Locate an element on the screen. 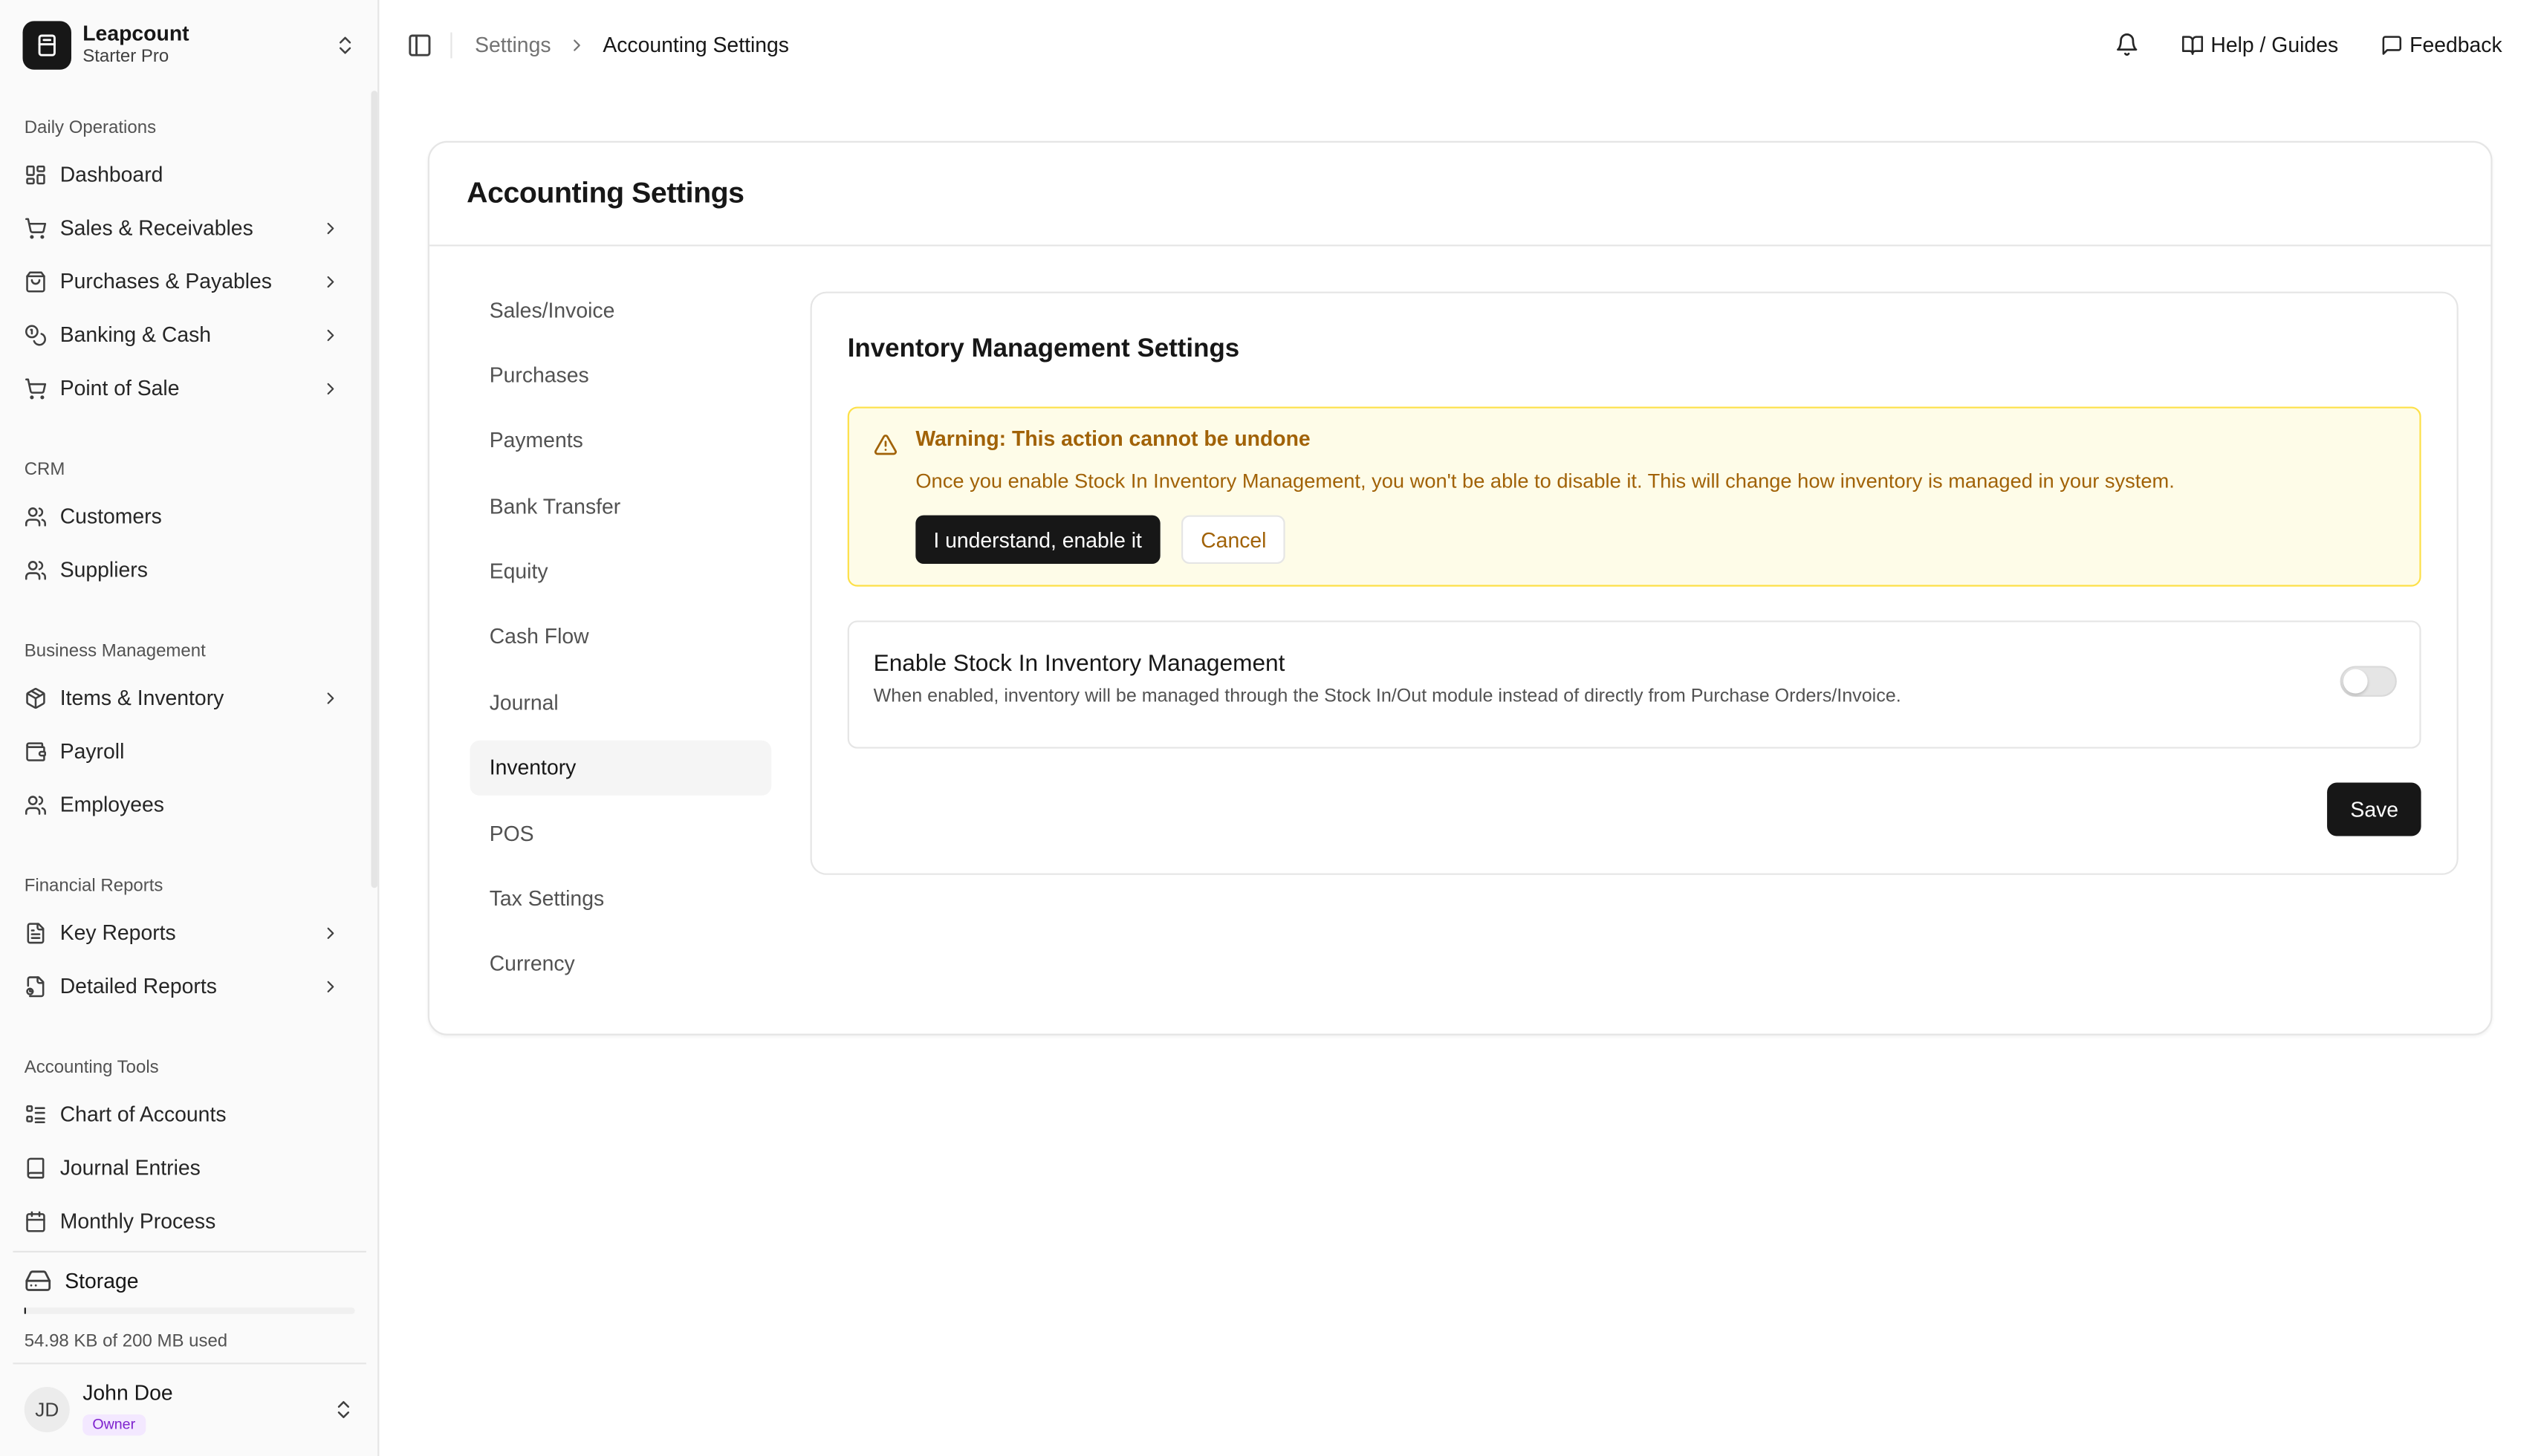 Image resolution: width=2541 pixels, height=1456 pixels. hard-drive-icon is located at coordinates (38, 1280).